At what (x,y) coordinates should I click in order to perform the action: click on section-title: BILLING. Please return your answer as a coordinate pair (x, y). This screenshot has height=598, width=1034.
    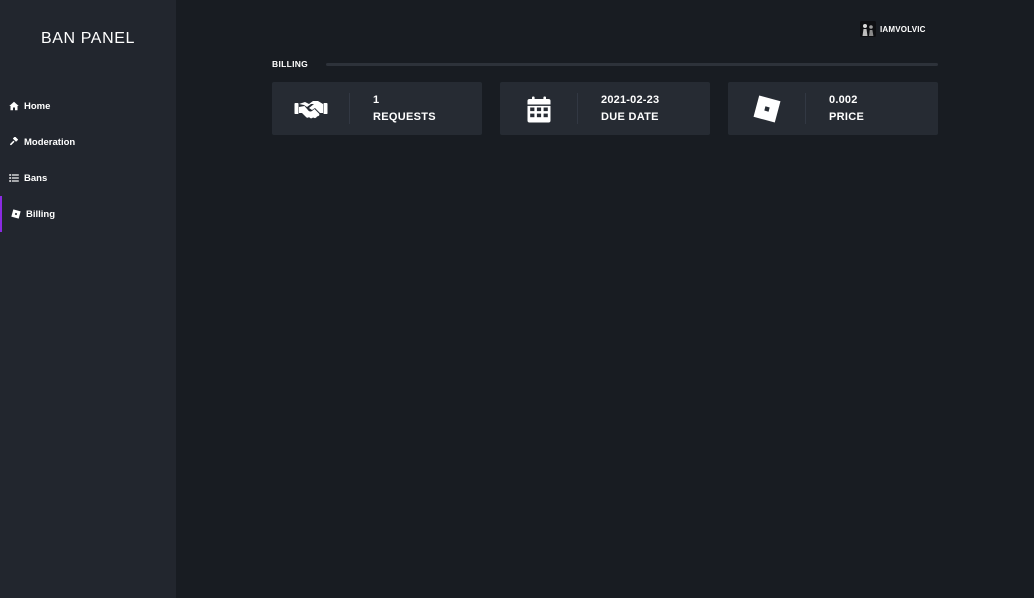
    Looking at the image, I should click on (290, 64).